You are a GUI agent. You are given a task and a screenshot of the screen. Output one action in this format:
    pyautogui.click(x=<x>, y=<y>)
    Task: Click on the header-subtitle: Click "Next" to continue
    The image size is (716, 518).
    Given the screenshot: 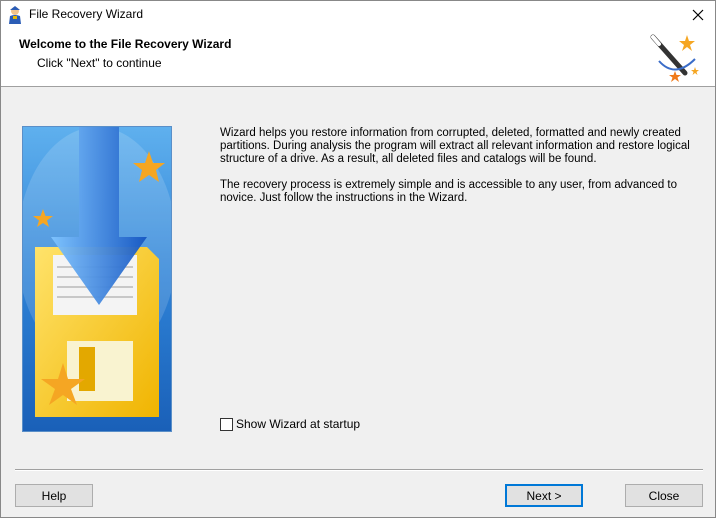 What is the action you would take?
    pyautogui.click(x=99, y=63)
    